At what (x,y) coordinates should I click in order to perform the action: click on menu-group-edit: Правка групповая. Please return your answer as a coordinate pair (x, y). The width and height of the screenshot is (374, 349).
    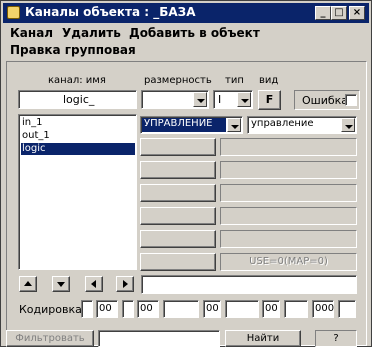
    Looking at the image, I should click on (73, 50).